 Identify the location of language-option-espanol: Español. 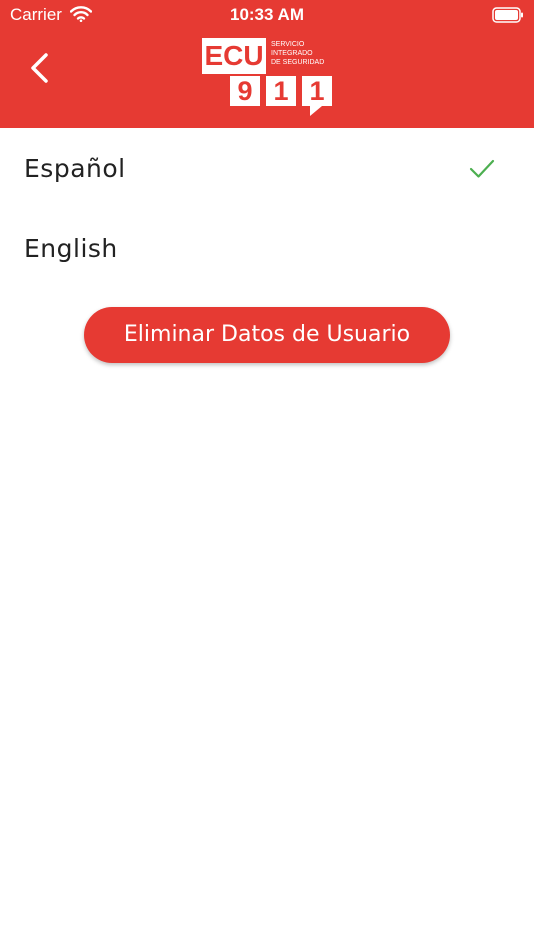
(267, 168).